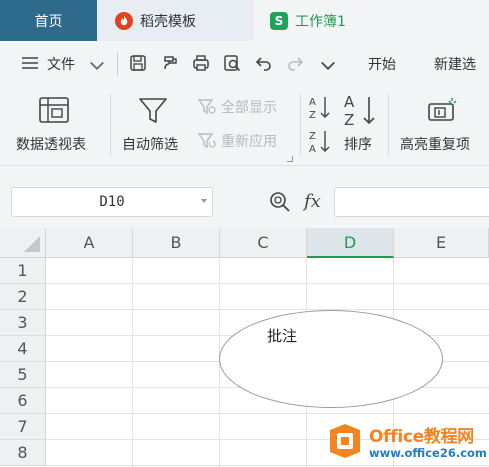  Describe the element at coordinates (244, 197) in the screenshot. I see `formula-bar: D10 fx` at that location.